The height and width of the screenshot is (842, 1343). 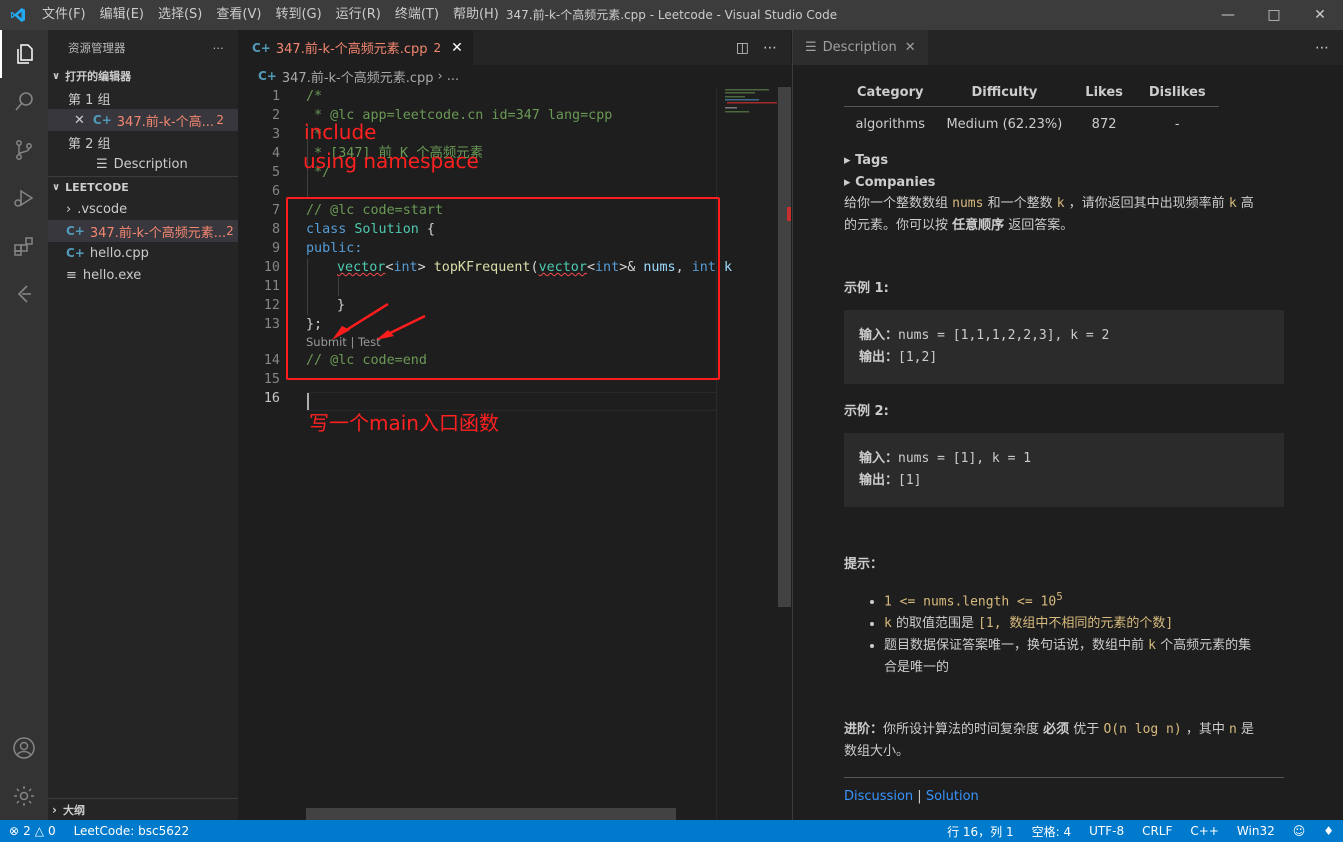 I want to click on outline-section: › 大纲, so click(x=143, y=809).